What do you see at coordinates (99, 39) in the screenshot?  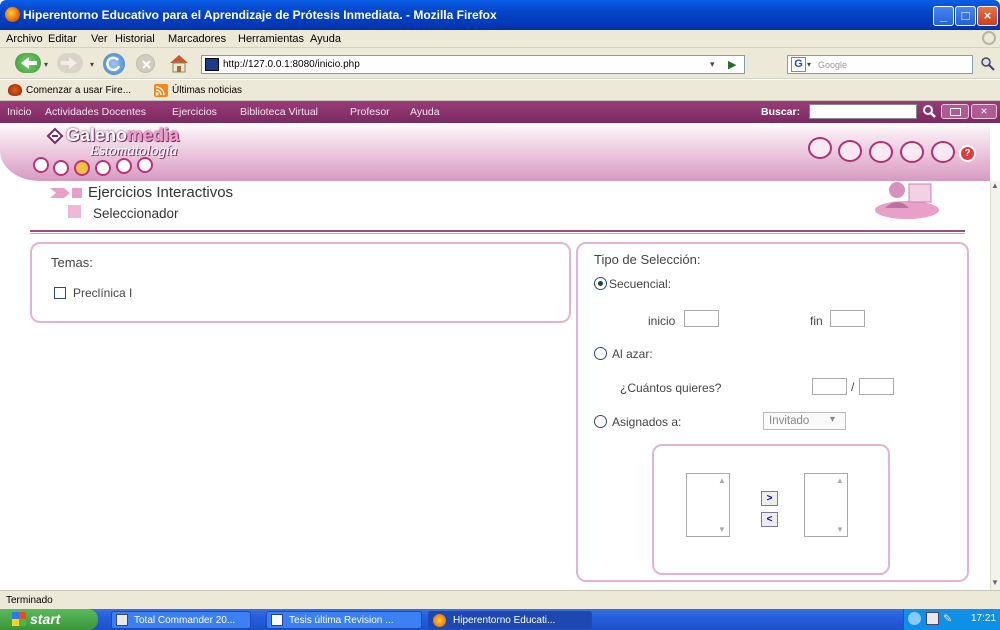 I see `menu-ver: Ver` at bounding box center [99, 39].